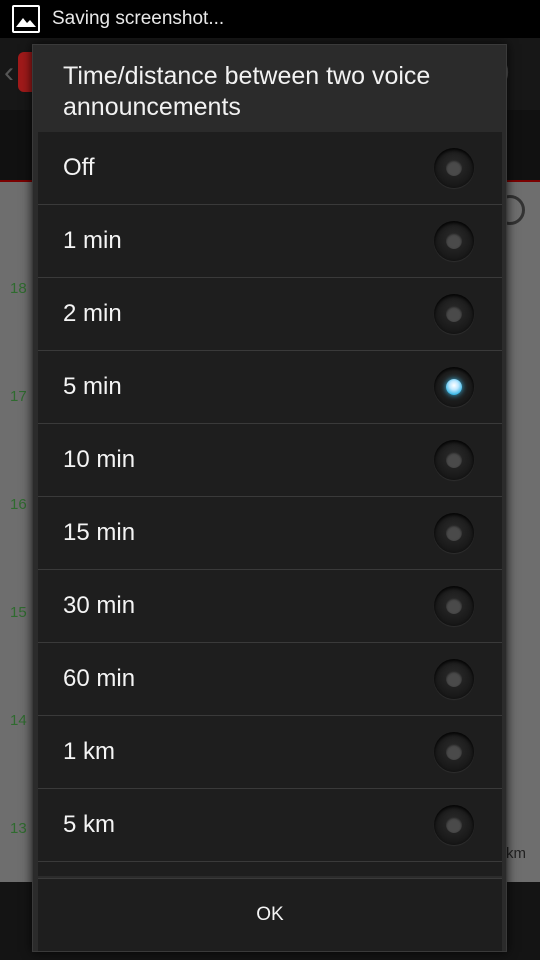 This screenshot has width=540, height=960. What do you see at coordinates (18, 396) in the screenshot?
I see `chart-tick-label: 17` at bounding box center [18, 396].